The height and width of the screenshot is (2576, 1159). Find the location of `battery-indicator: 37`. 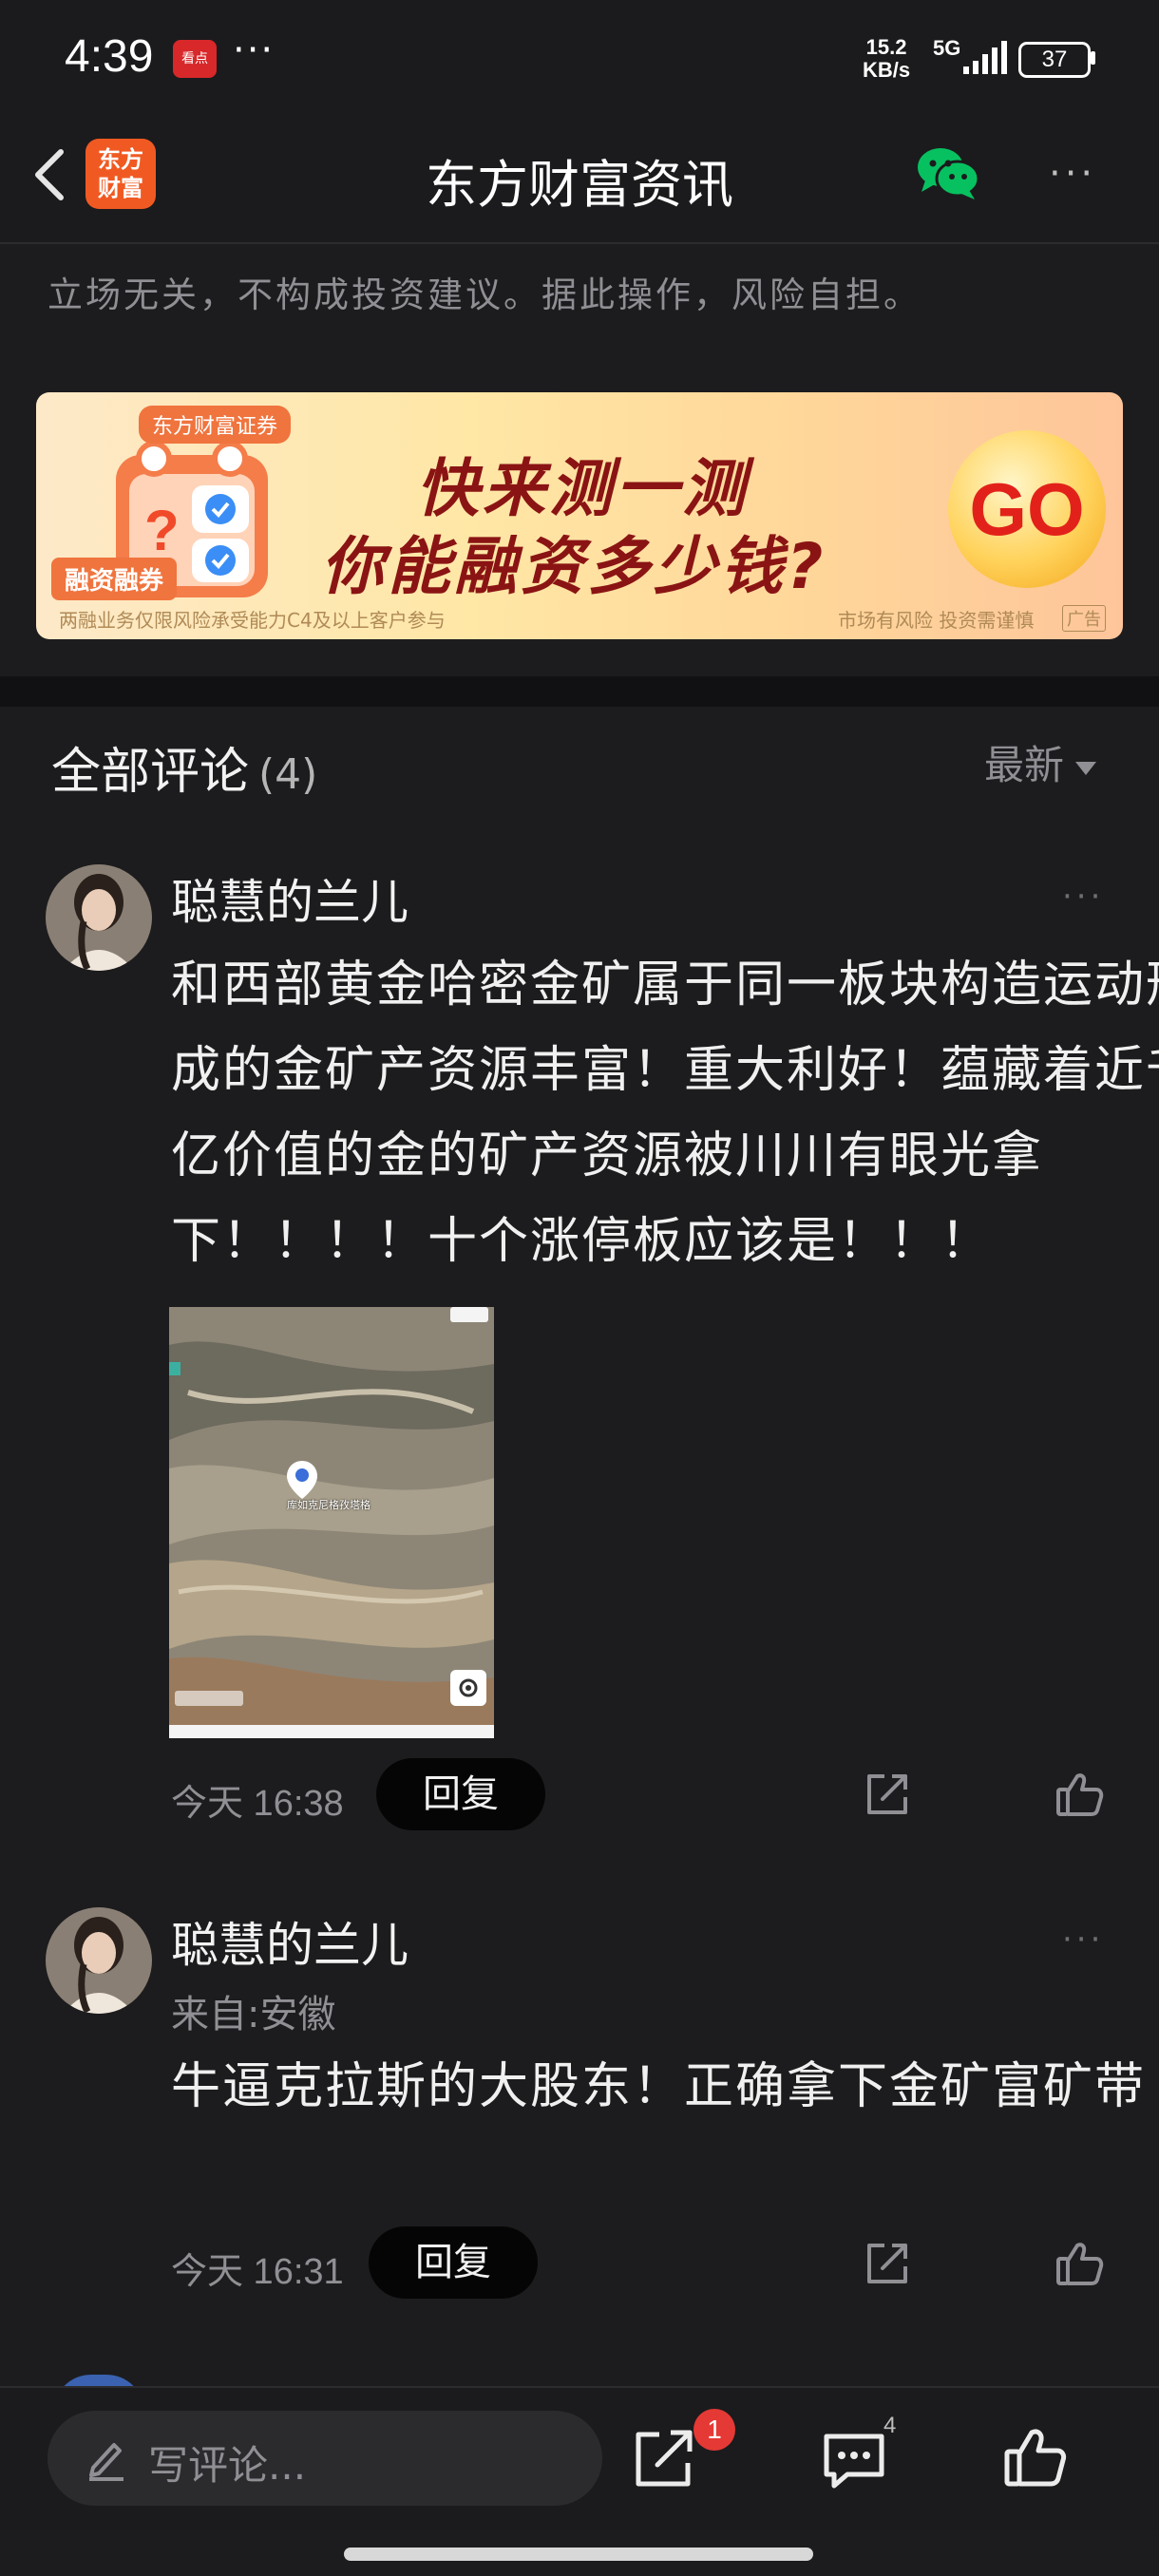

battery-indicator: 37 is located at coordinates (1054, 60).